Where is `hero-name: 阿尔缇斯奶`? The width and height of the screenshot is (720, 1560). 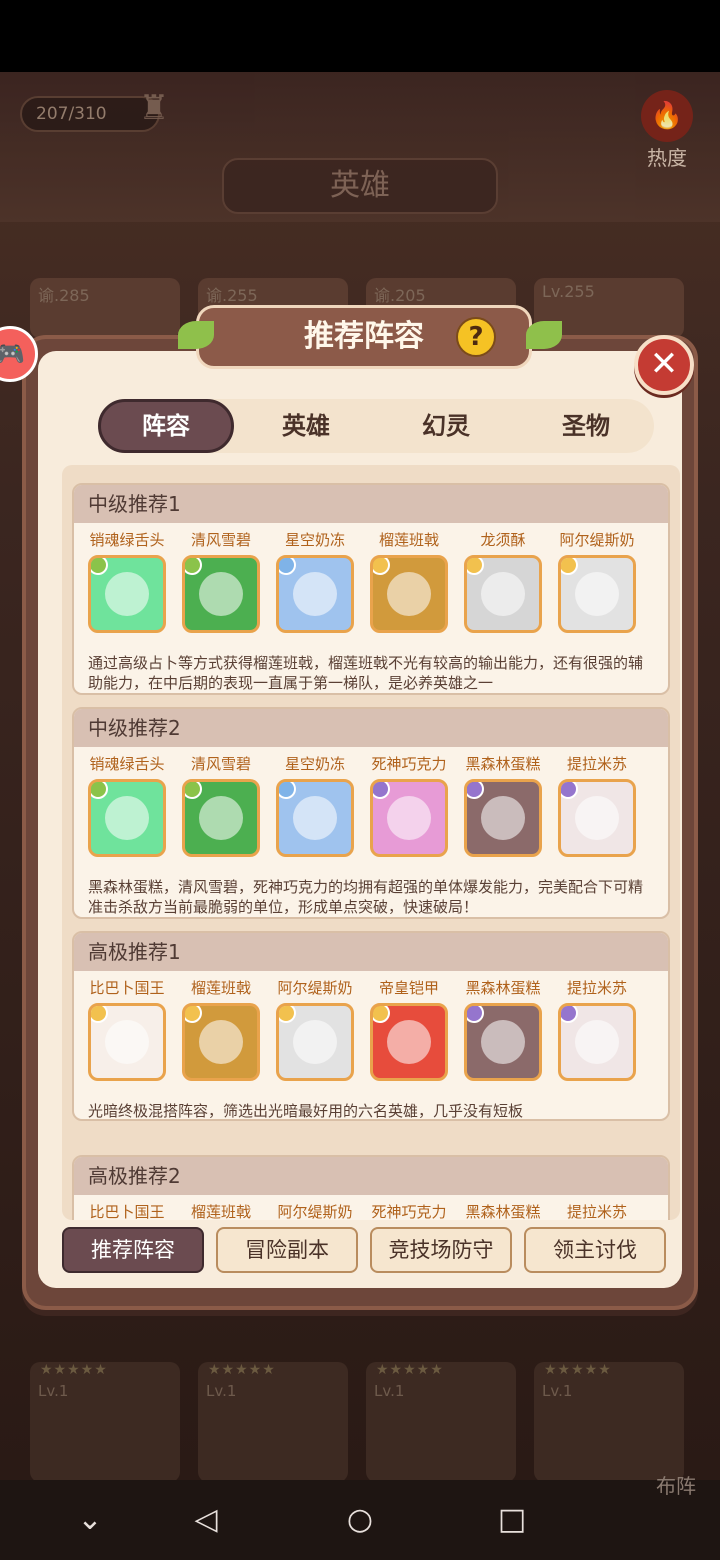 hero-name: 阿尔缇斯奶 is located at coordinates (597, 540).